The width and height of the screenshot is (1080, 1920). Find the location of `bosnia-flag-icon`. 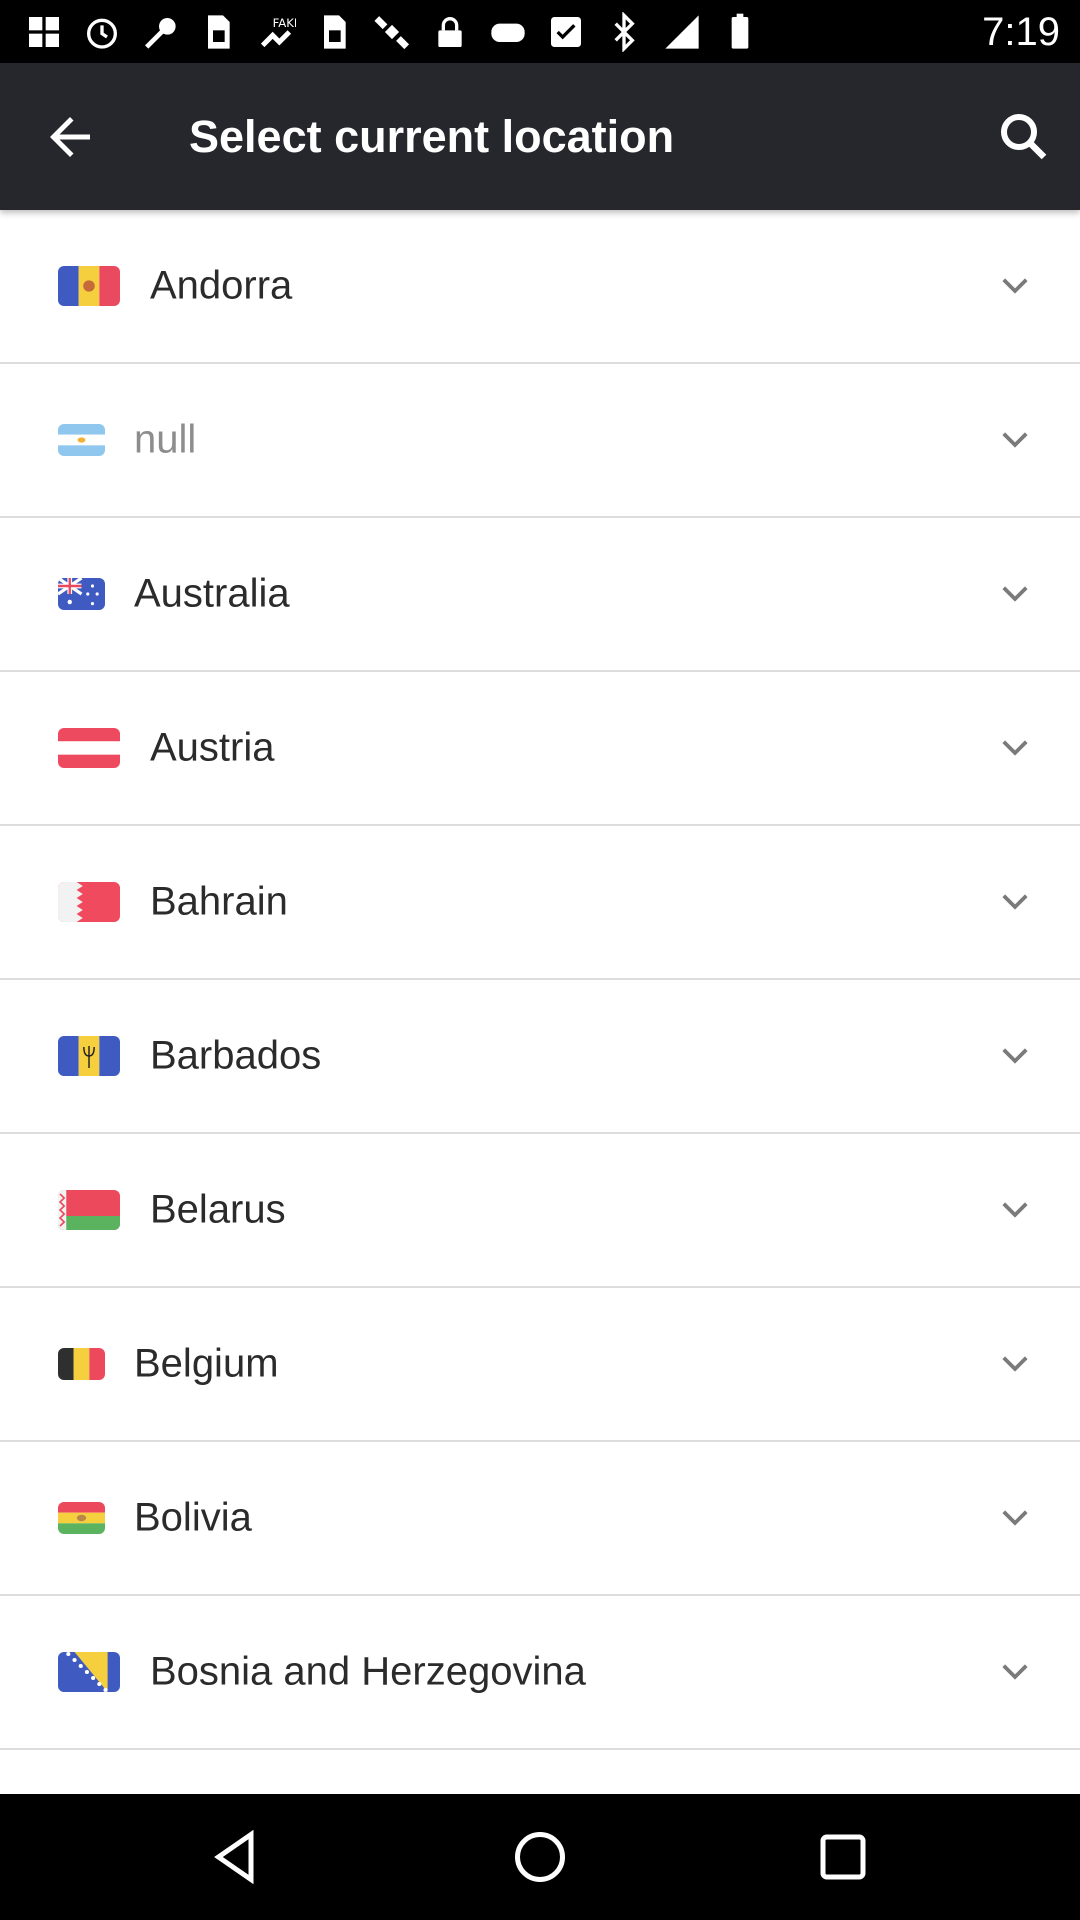

bosnia-flag-icon is located at coordinates (89, 1672).